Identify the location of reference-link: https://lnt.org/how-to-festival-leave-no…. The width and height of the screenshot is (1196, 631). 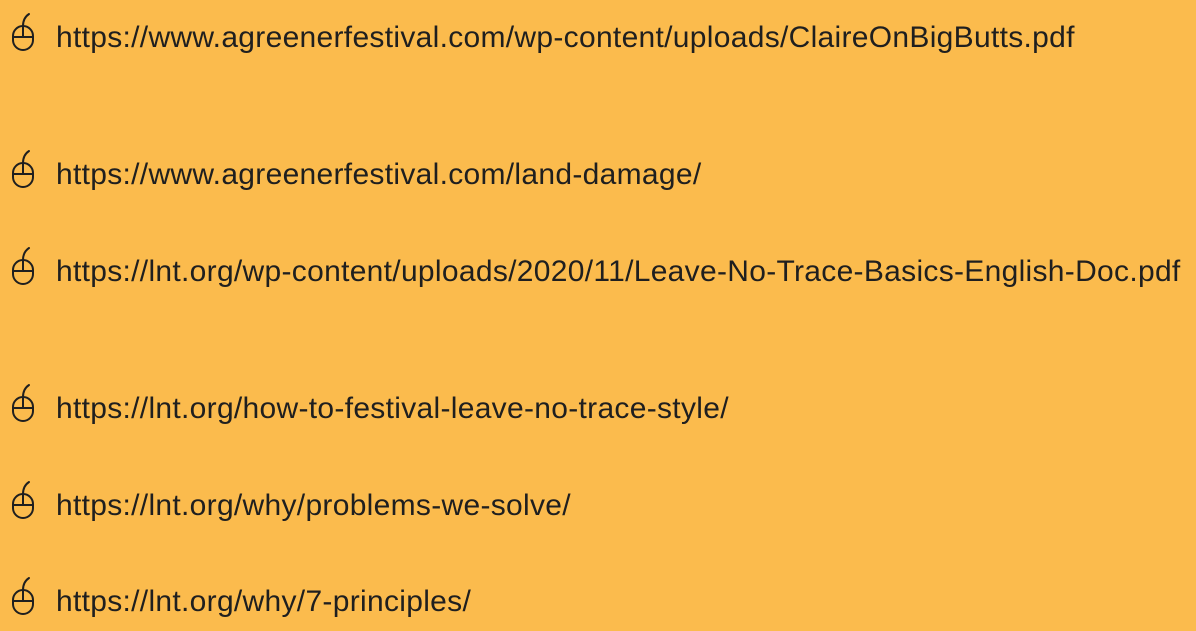
(624, 409).